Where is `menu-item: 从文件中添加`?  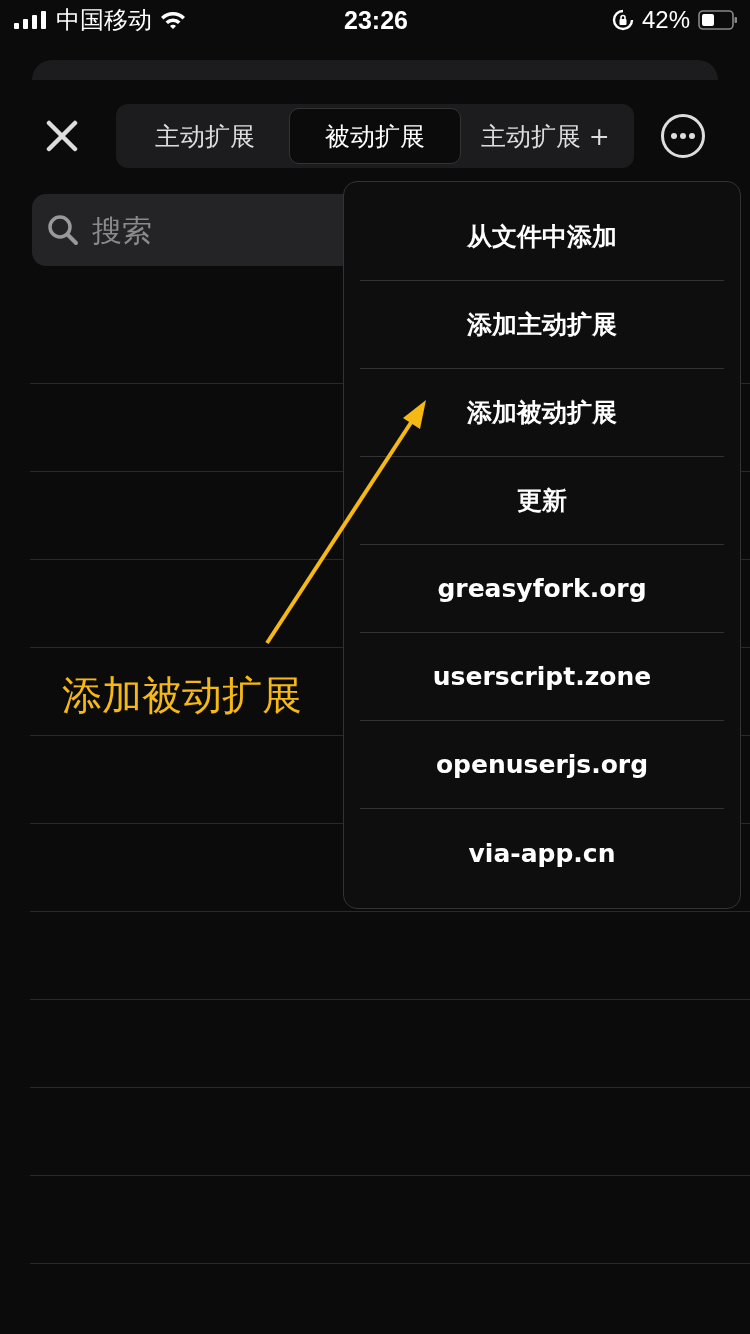
menu-item: 从文件中添加 is located at coordinates (542, 237).